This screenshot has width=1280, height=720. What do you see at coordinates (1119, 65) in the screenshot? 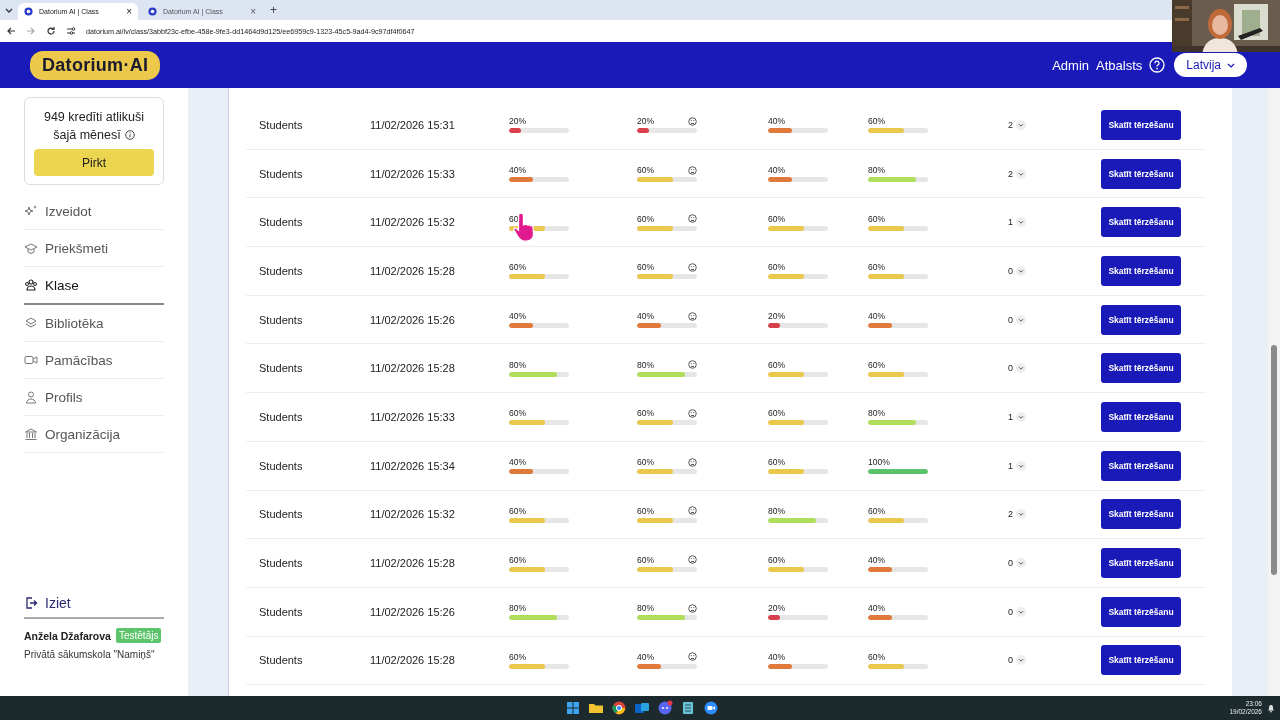
I see `header-link: Atbalsts` at bounding box center [1119, 65].